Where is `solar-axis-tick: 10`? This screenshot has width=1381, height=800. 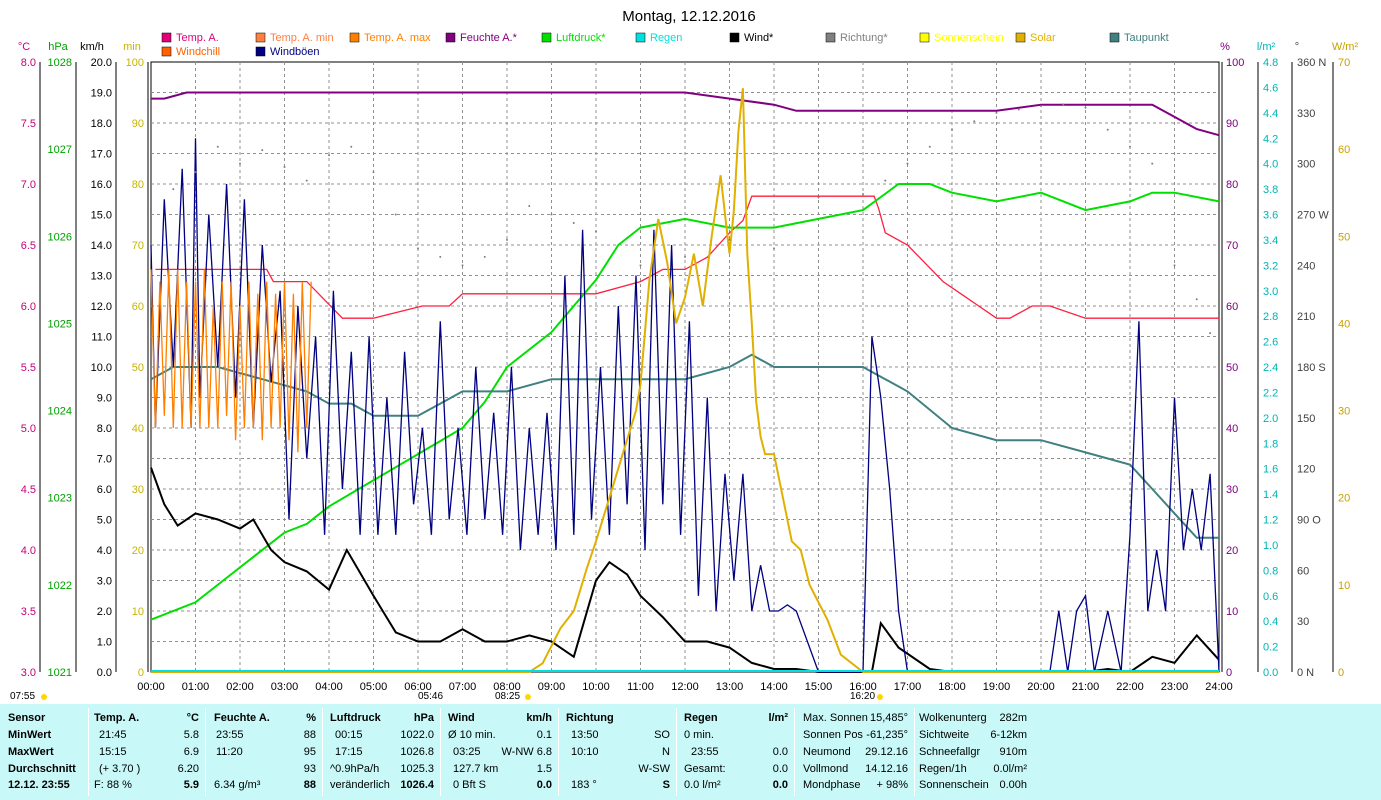 solar-axis-tick: 10 is located at coordinates (1344, 586).